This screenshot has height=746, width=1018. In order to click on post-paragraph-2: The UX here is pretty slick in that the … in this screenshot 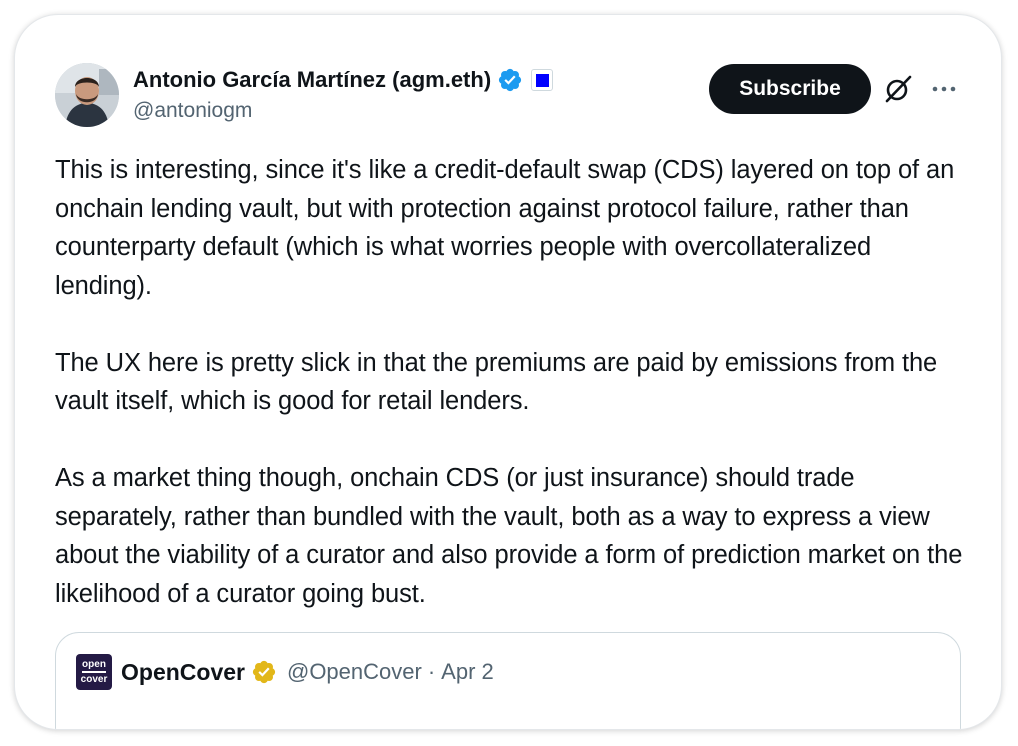, I will do `click(496, 382)`.